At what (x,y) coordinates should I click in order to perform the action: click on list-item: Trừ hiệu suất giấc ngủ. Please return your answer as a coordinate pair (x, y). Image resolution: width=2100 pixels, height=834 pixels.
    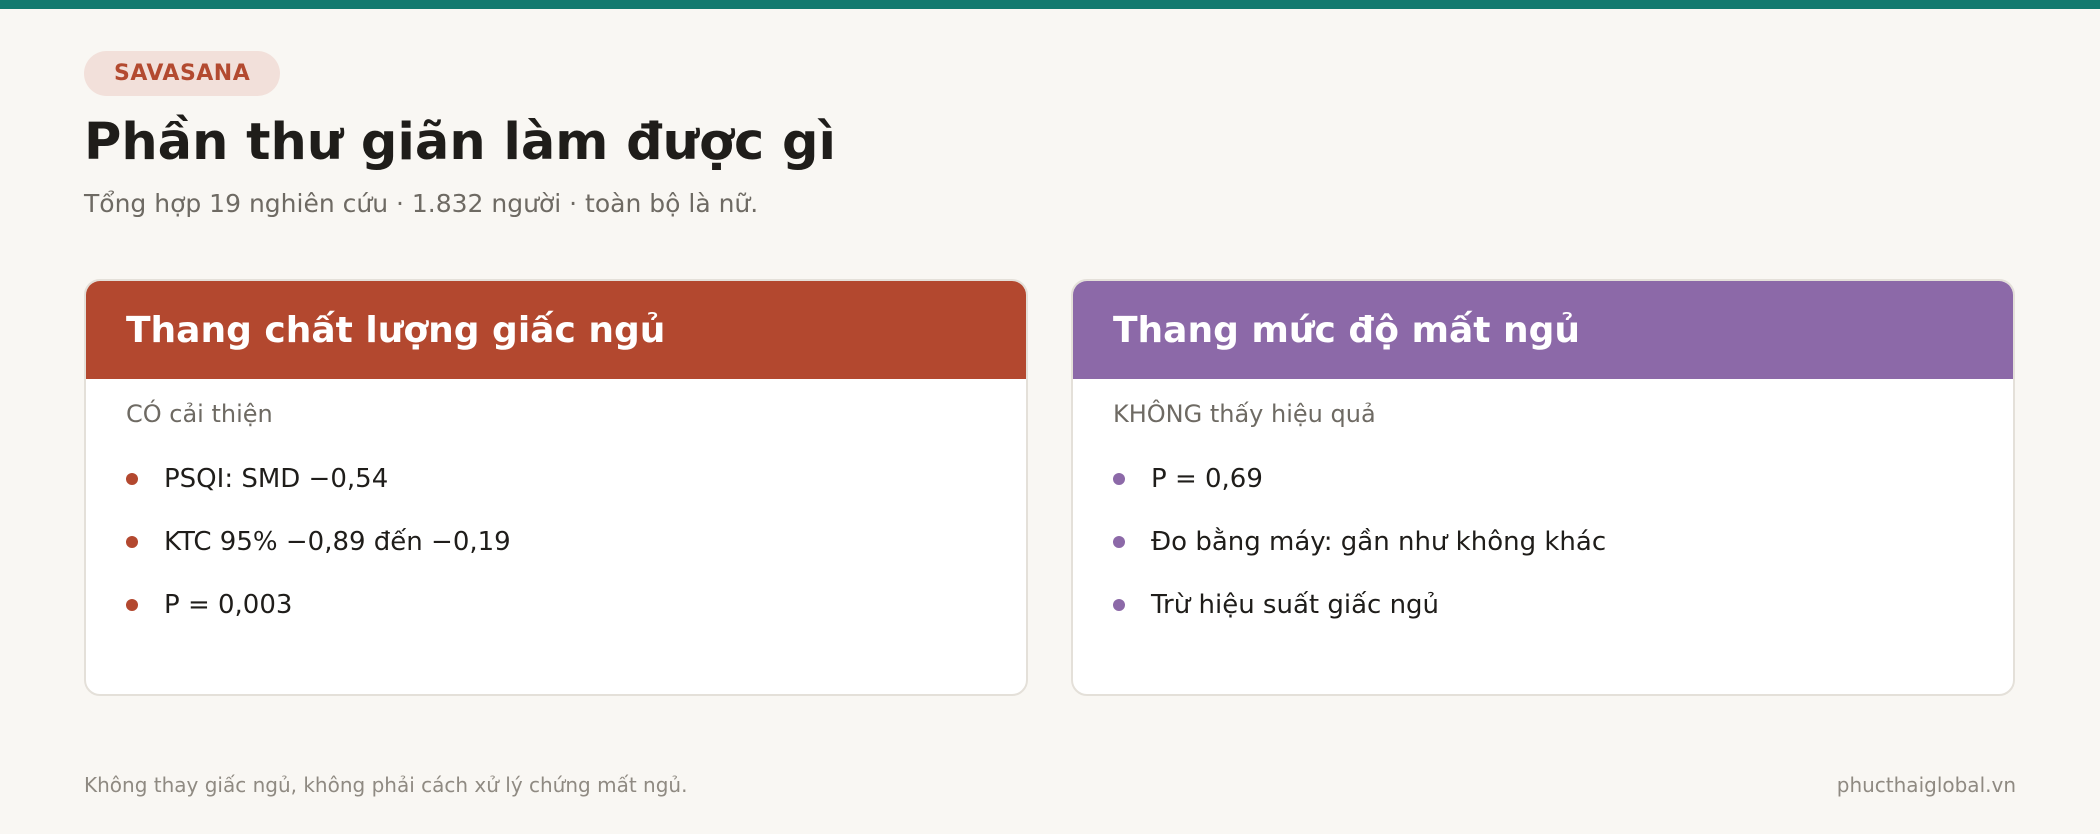
    Looking at the image, I should click on (1563, 604).